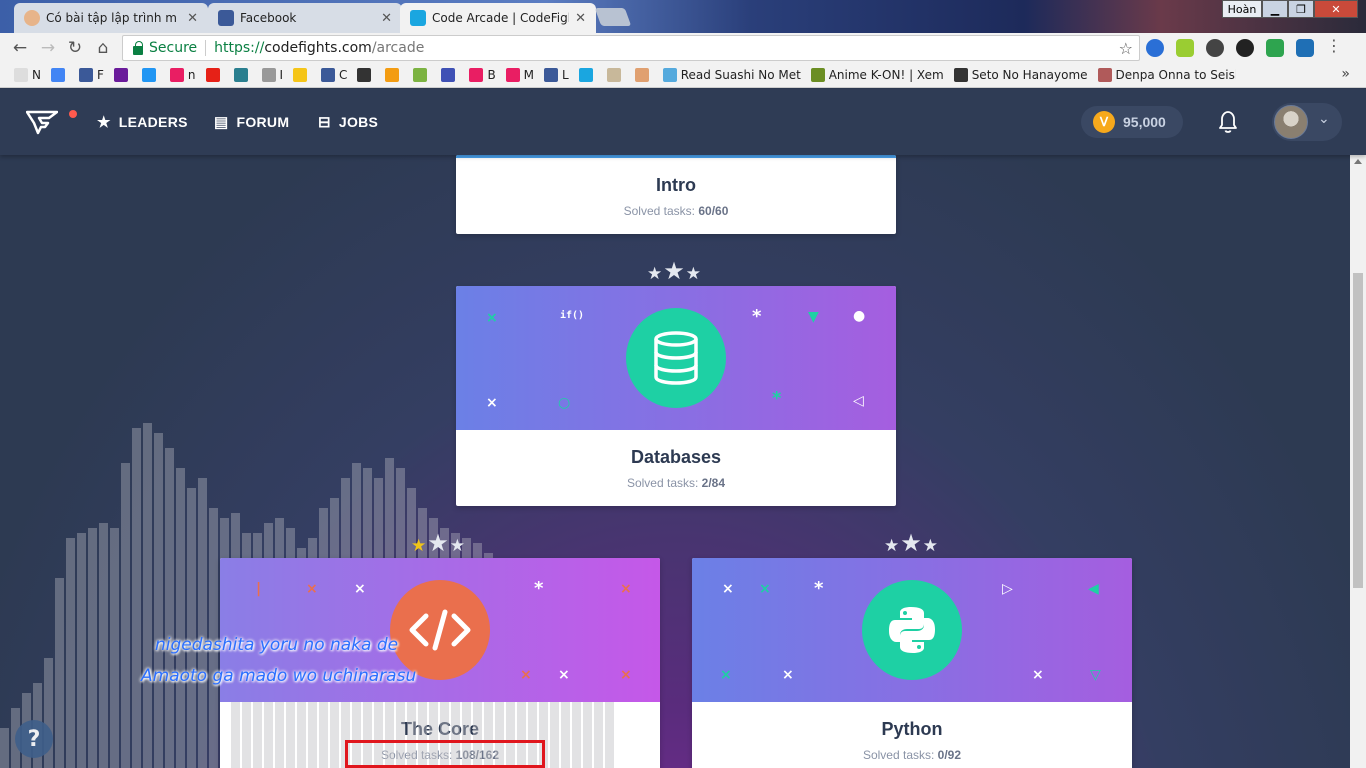 This screenshot has height=768, width=1366. What do you see at coordinates (676, 358) in the screenshot?
I see `database-icon` at bounding box center [676, 358].